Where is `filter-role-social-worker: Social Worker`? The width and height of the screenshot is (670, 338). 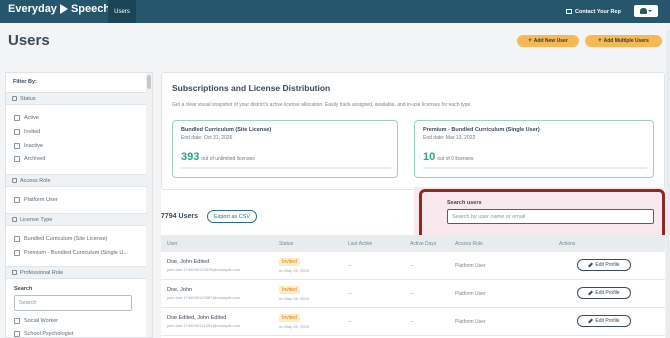 filter-role-social-worker: Social Worker is located at coordinates (36, 321).